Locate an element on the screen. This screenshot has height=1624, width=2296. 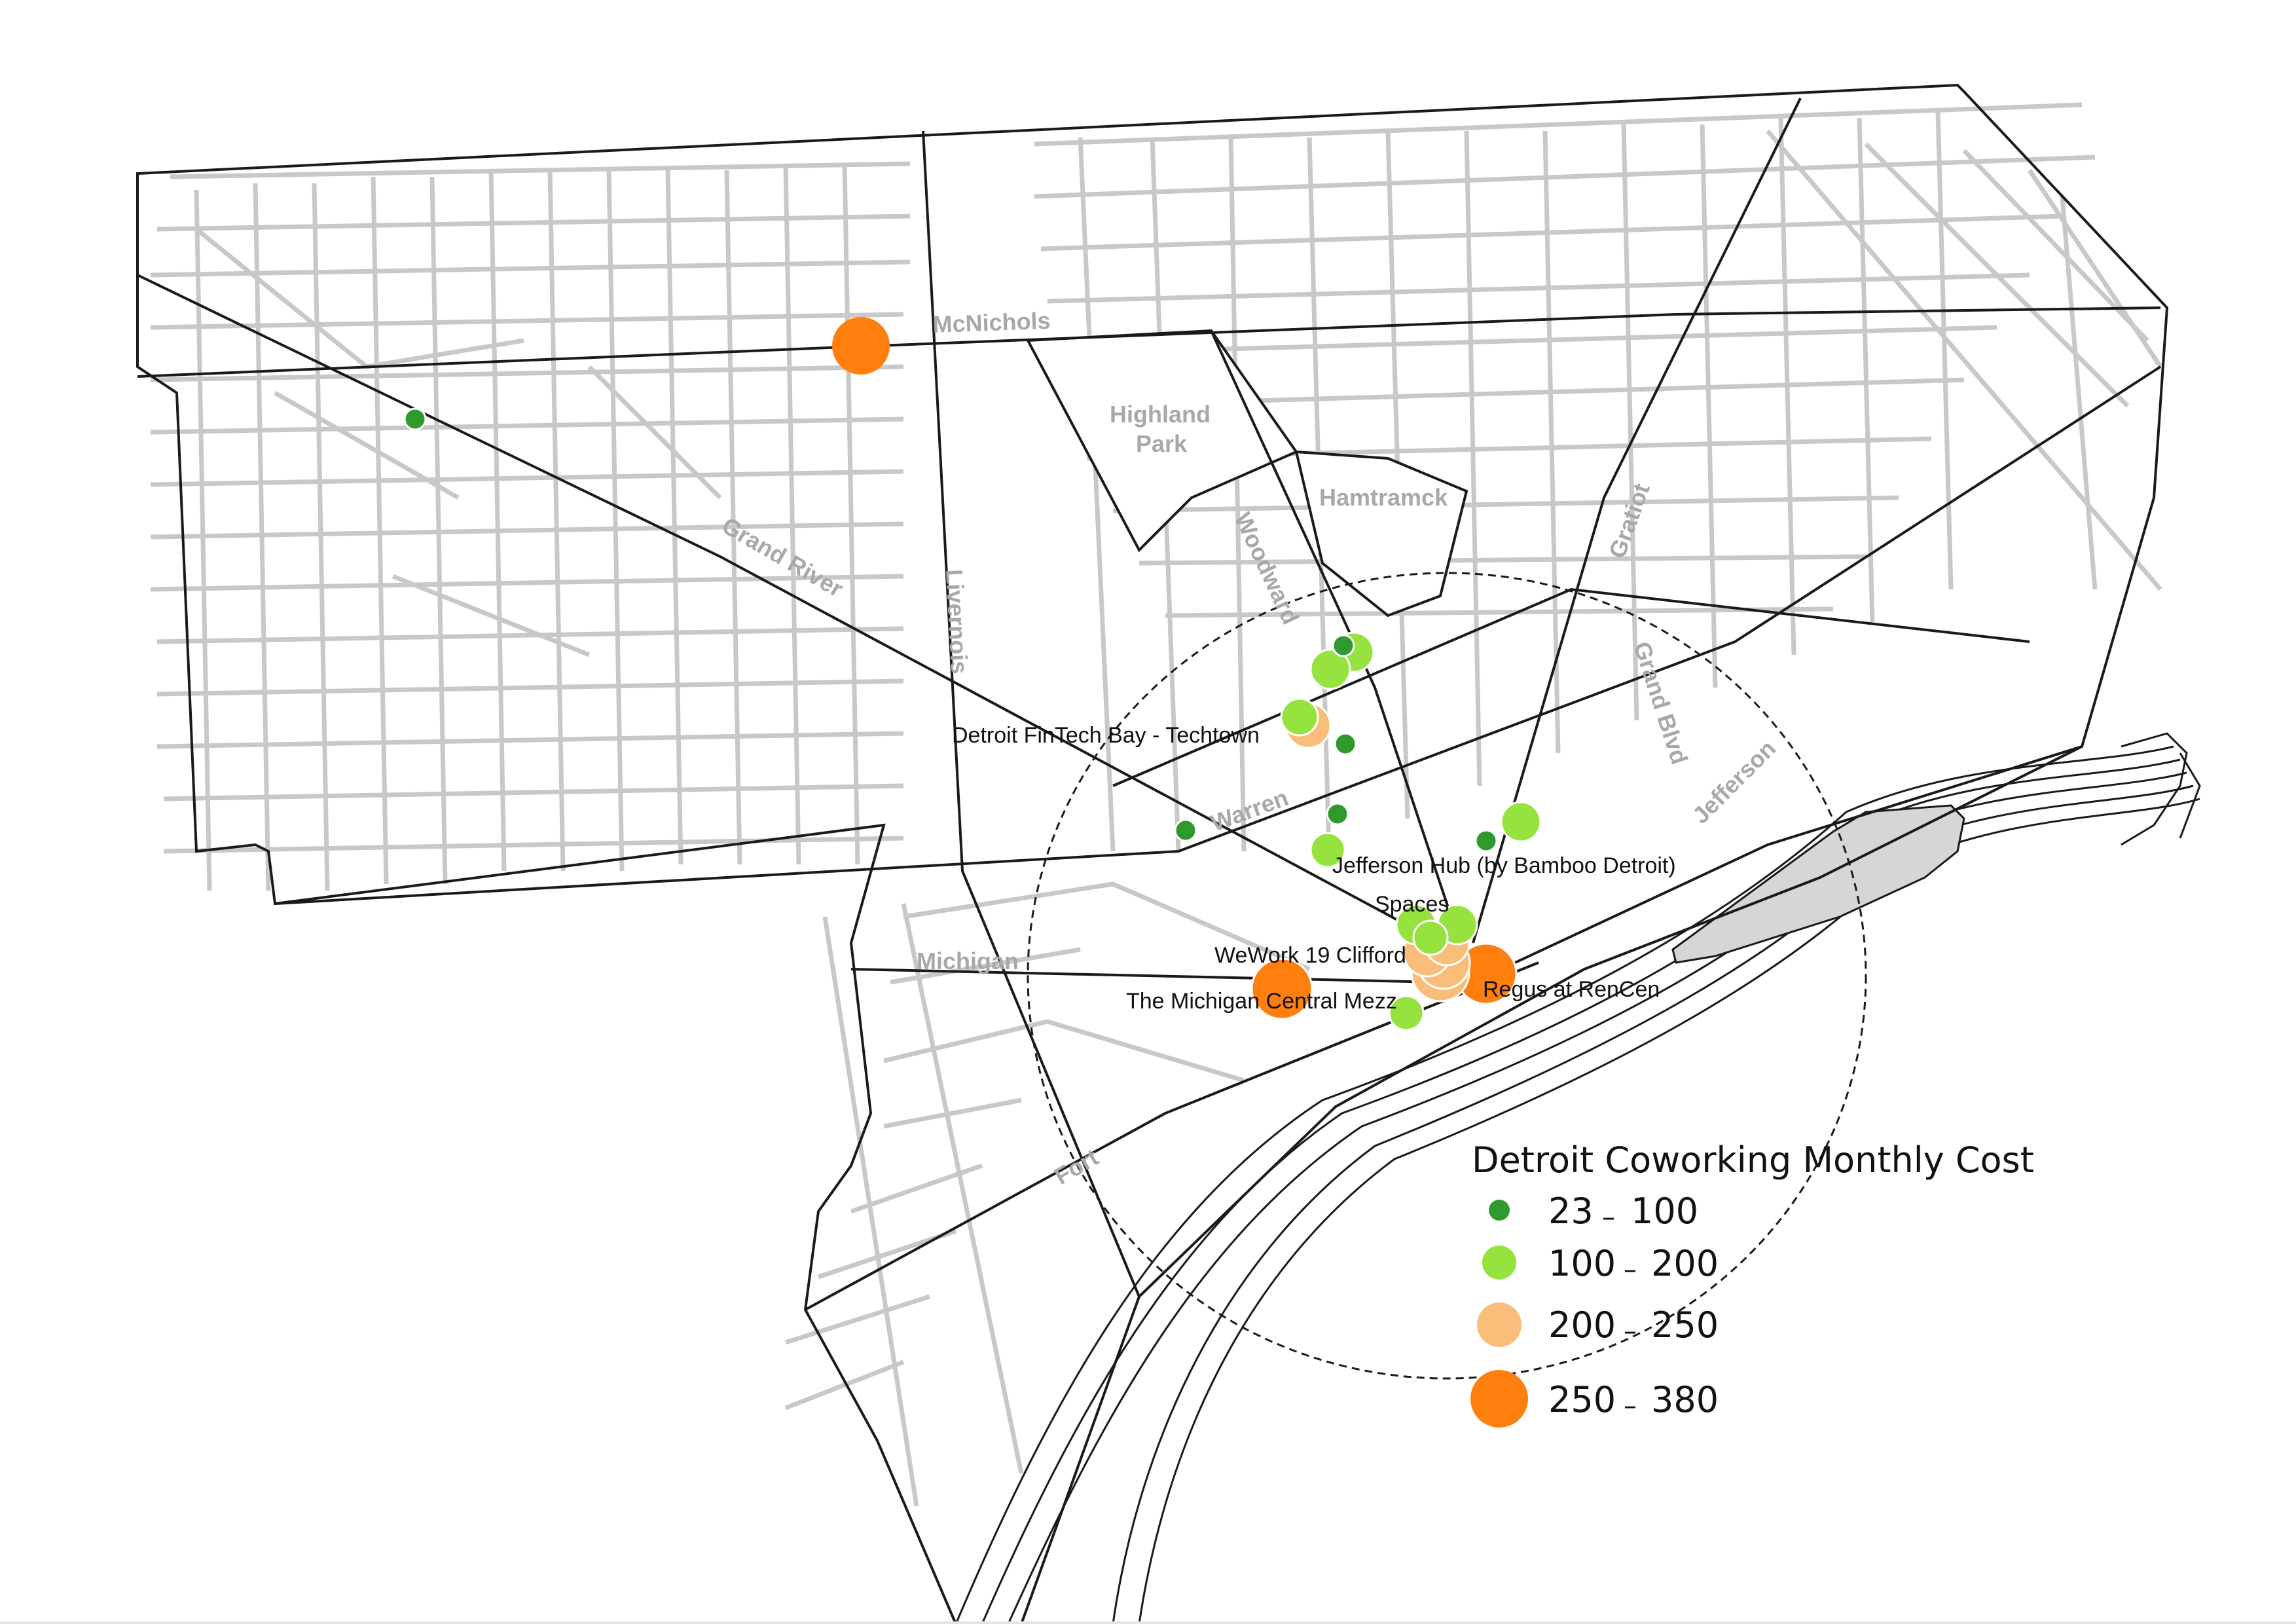
road-grand-blvd is located at coordinates (1571, 687).